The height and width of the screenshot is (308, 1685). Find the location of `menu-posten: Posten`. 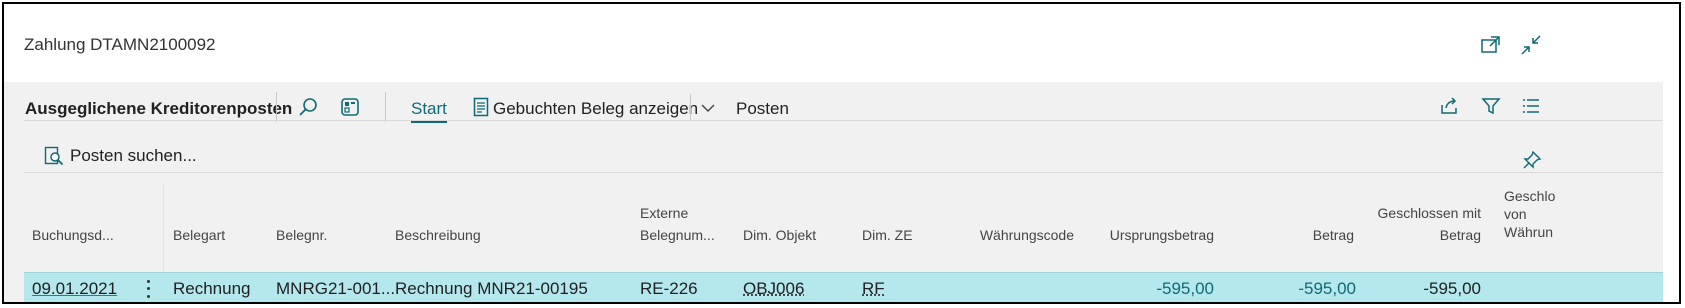

menu-posten: Posten is located at coordinates (762, 109).